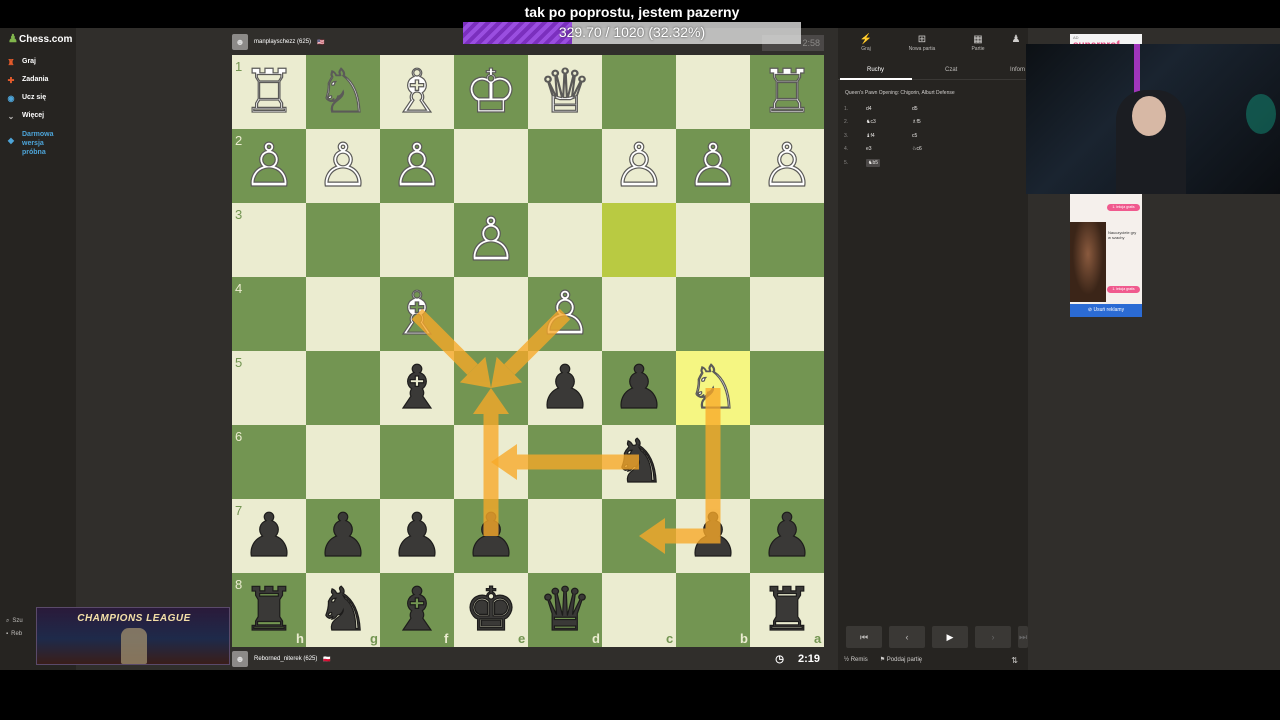 The image size is (1280, 720). What do you see at coordinates (846, 108) in the screenshot?
I see `move-number: 1.` at bounding box center [846, 108].